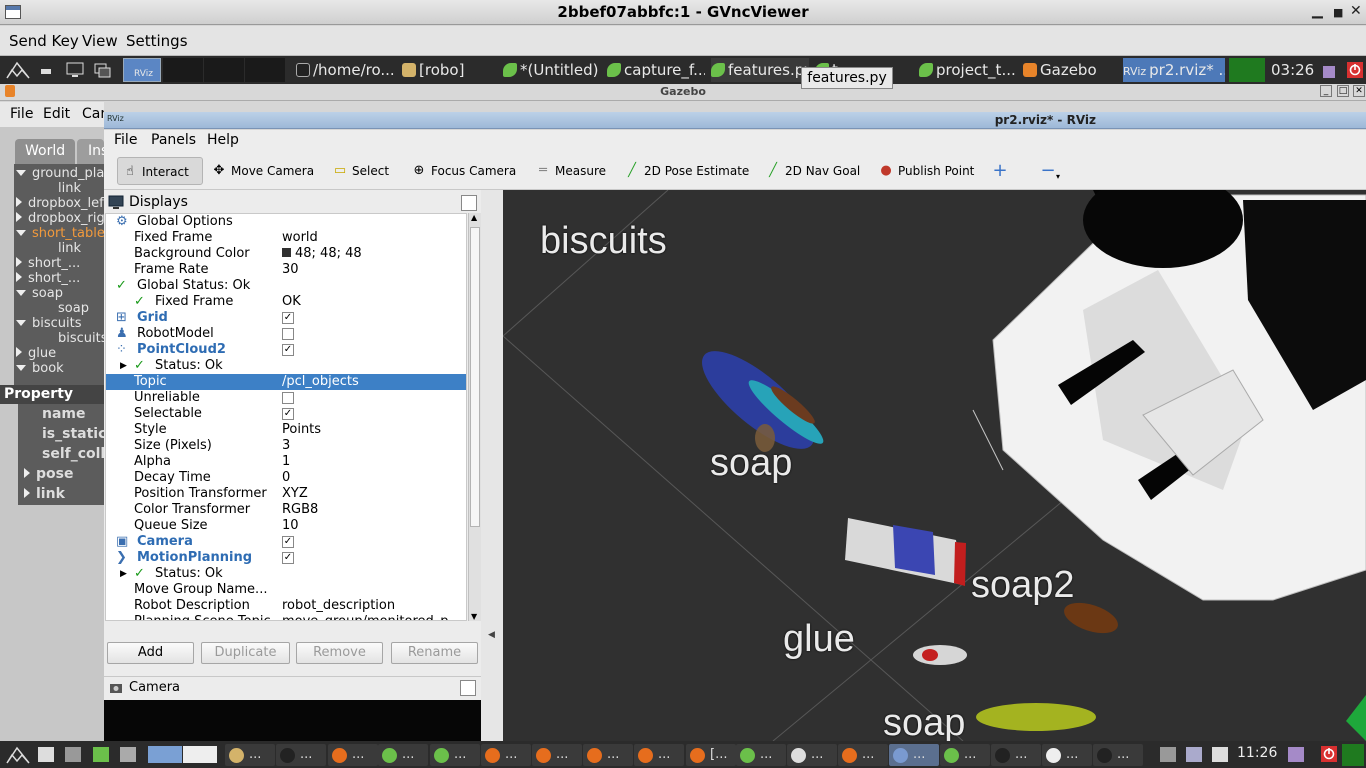 This screenshot has width=1366, height=768. I want to click on duplicate-button: Duplicate, so click(245, 653).